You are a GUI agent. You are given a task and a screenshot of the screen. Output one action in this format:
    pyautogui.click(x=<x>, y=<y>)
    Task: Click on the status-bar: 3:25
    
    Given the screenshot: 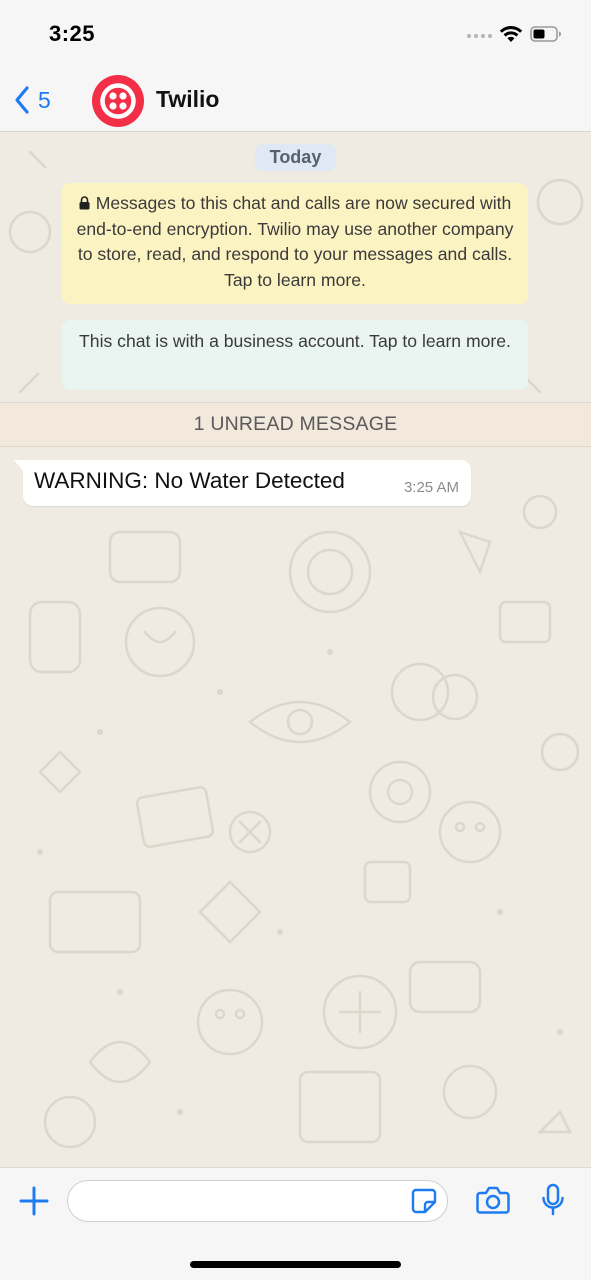 What is the action you would take?
    pyautogui.click(x=295, y=33)
    